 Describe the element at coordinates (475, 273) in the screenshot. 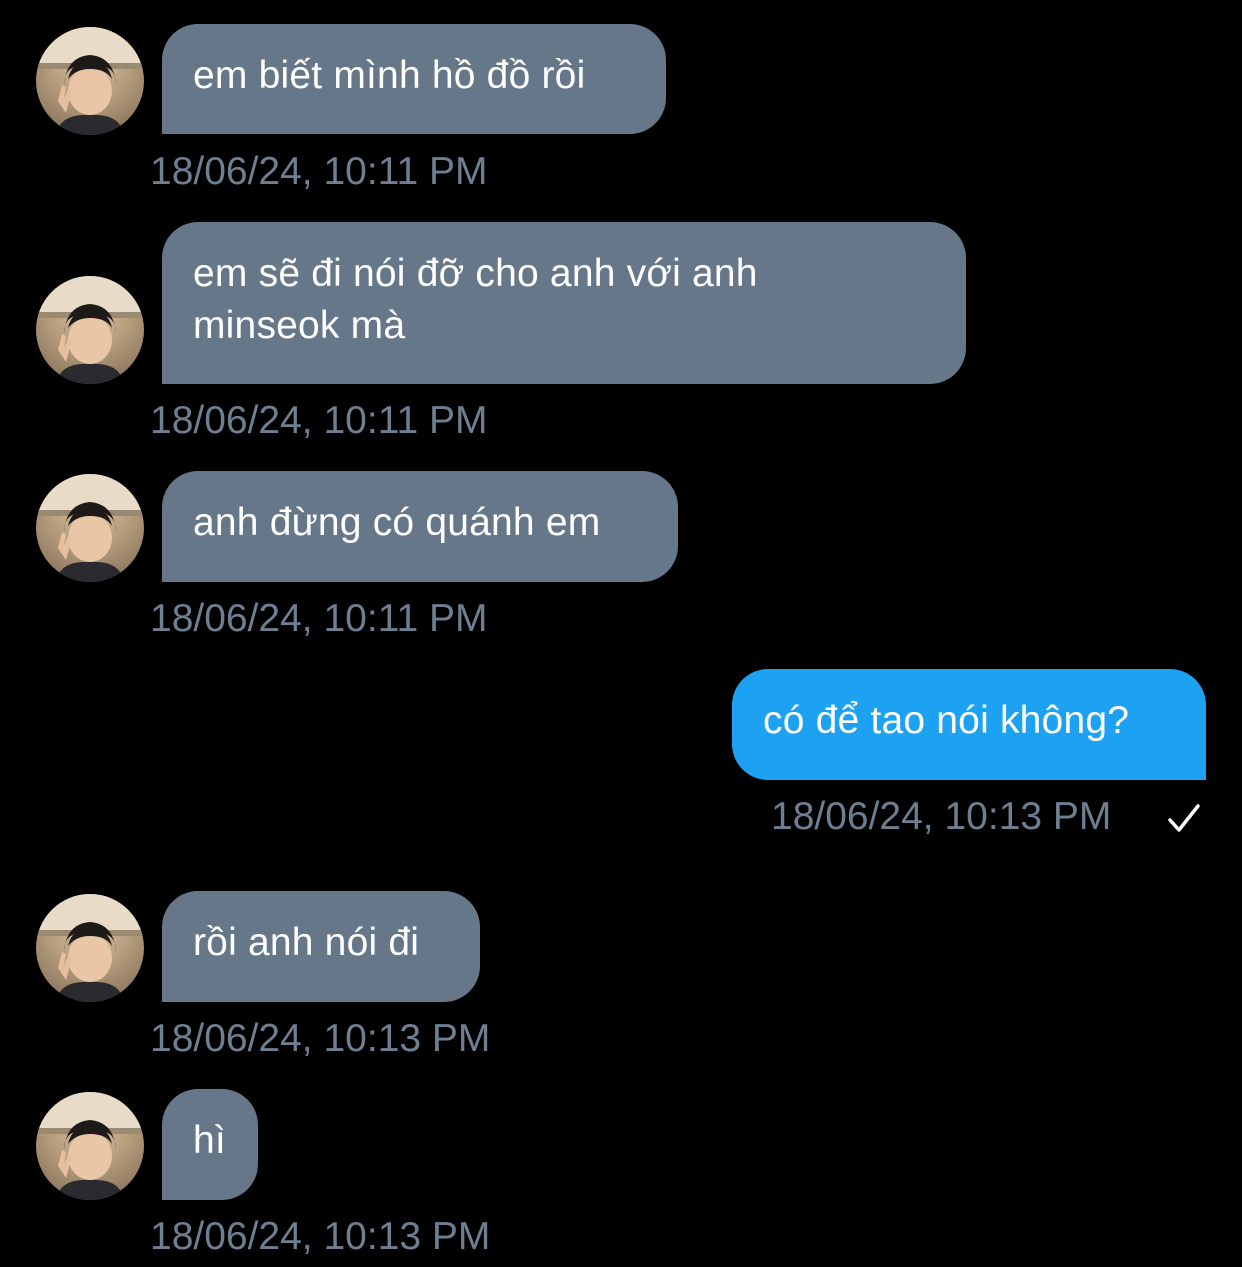

I see `message-text-line-1: em sẽ đi nói đỡ cho anh với anh` at that location.